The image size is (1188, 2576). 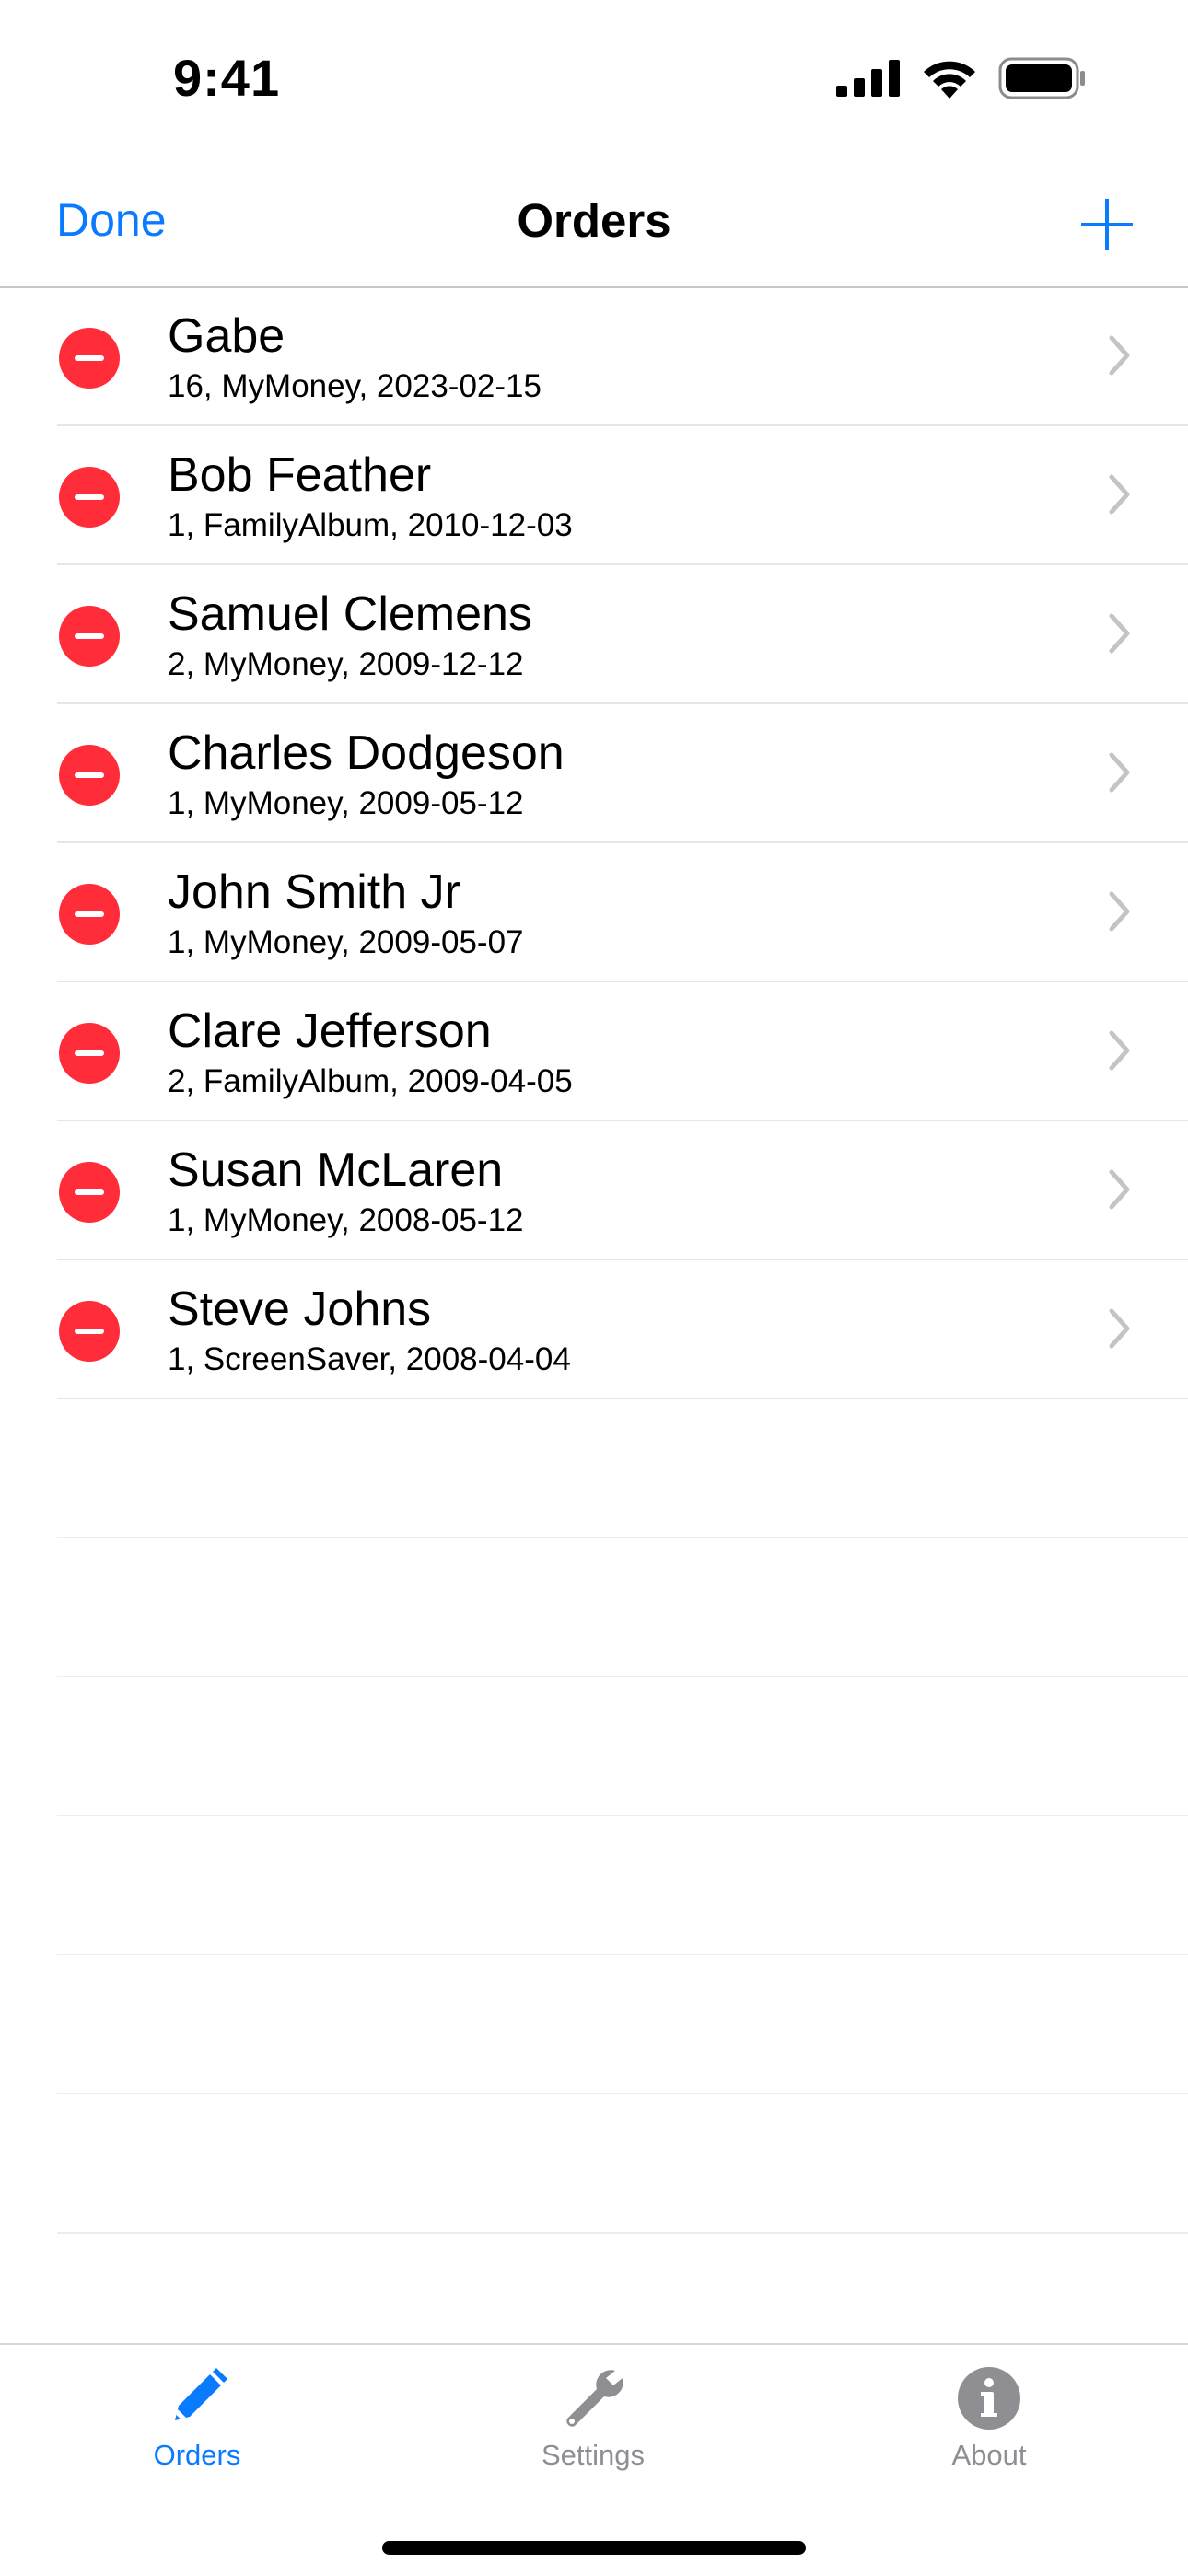 I want to click on list-item: Susan McLaren 1, MyMoney, 2008-05-12, so click(x=594, y=1190).